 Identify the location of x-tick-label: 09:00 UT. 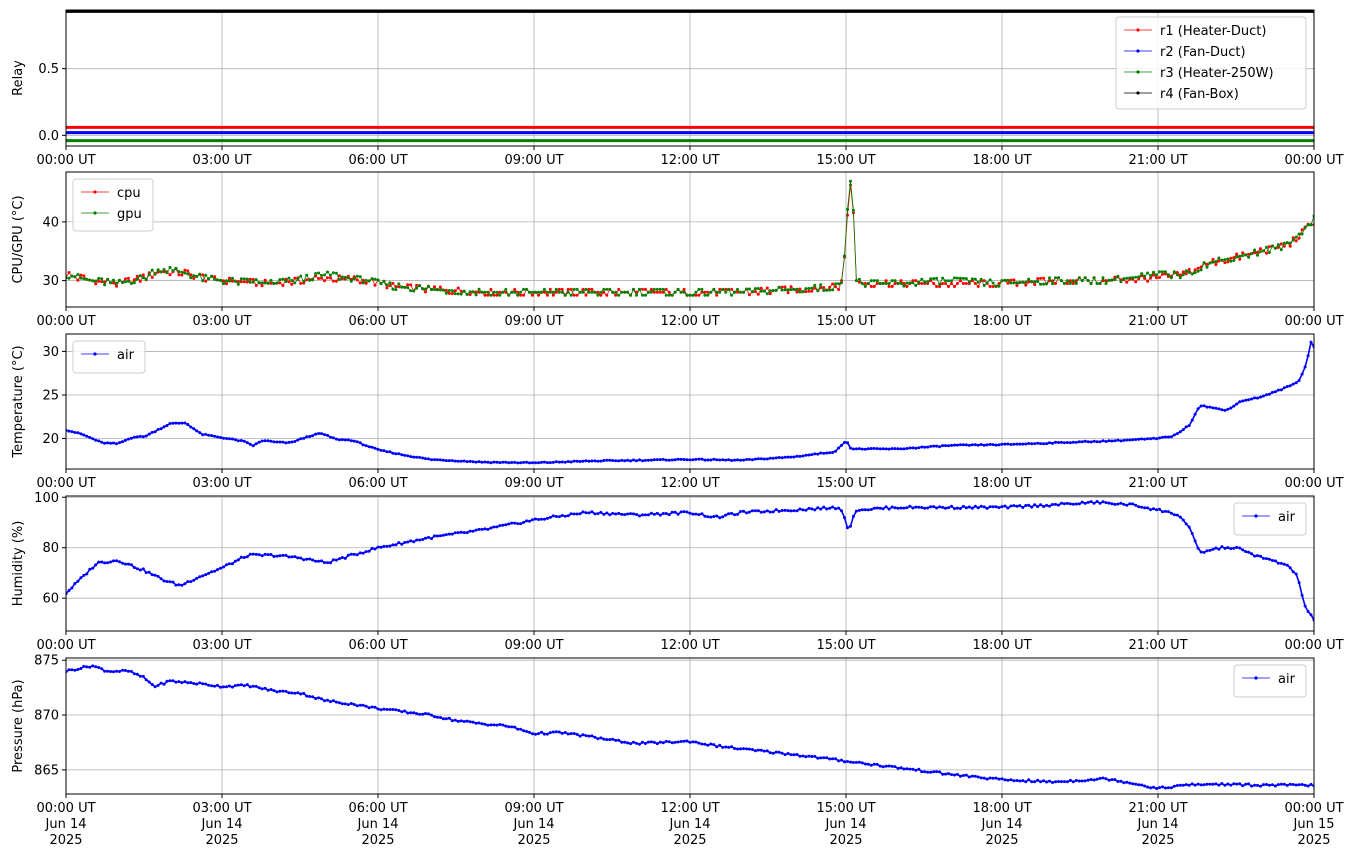
(533, 808).